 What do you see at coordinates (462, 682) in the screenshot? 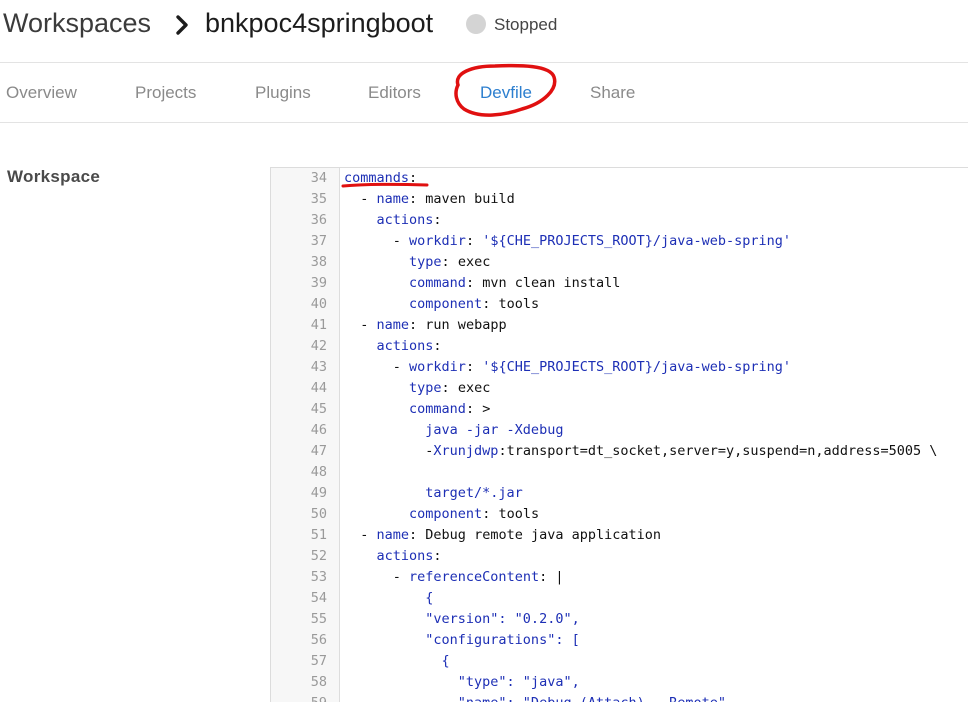
I see `line-code: "type": "java",` at bounding box center [462, 682].